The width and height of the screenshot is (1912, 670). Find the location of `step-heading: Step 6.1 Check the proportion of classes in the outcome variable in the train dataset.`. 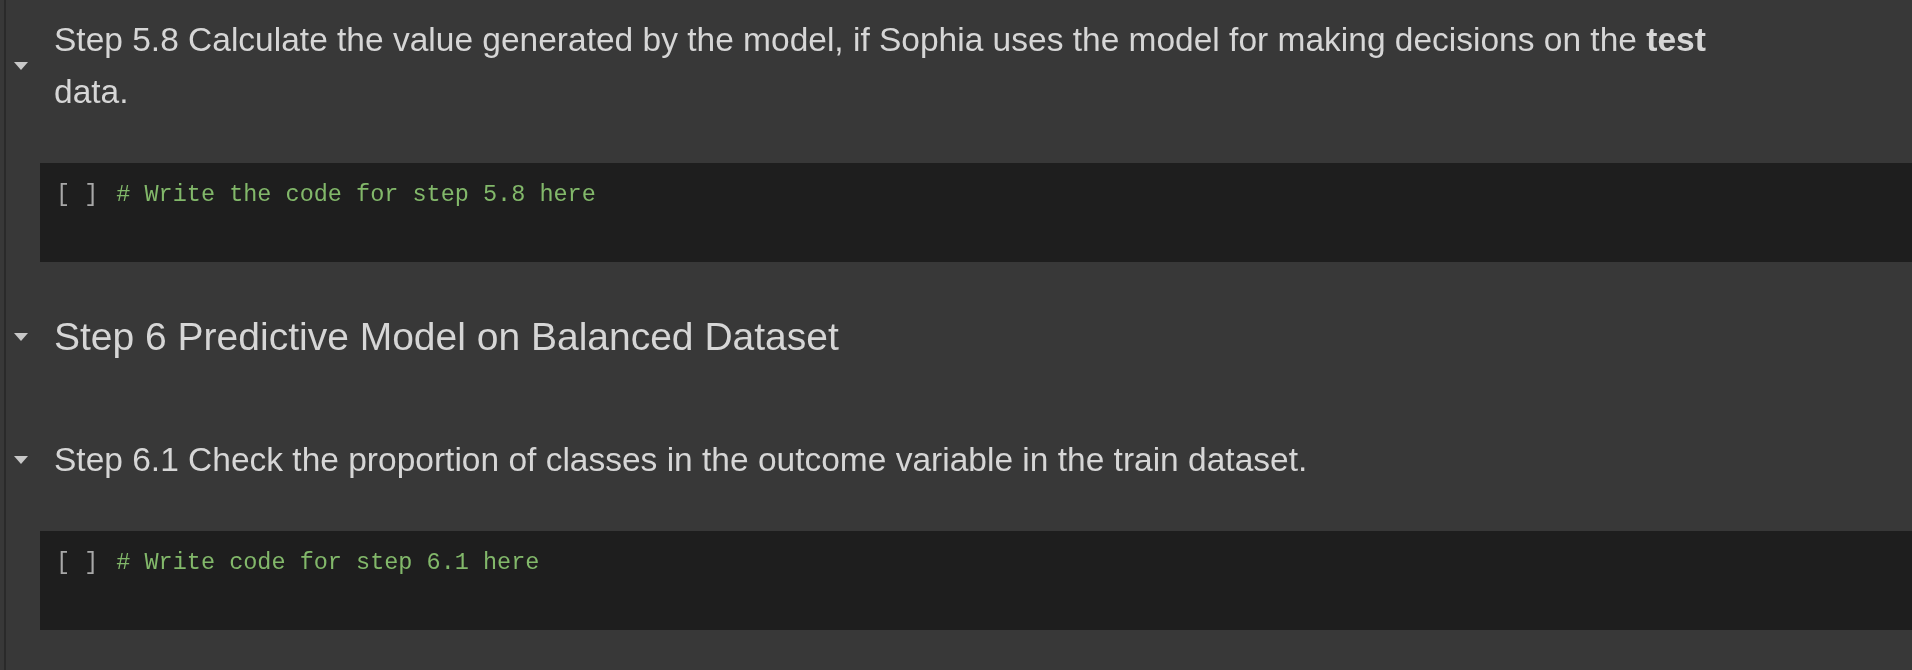

step-heading: Step 6.1 Check the proportion of classes in the outcome variable in the train dataset. is located at coordinates (681, 460).